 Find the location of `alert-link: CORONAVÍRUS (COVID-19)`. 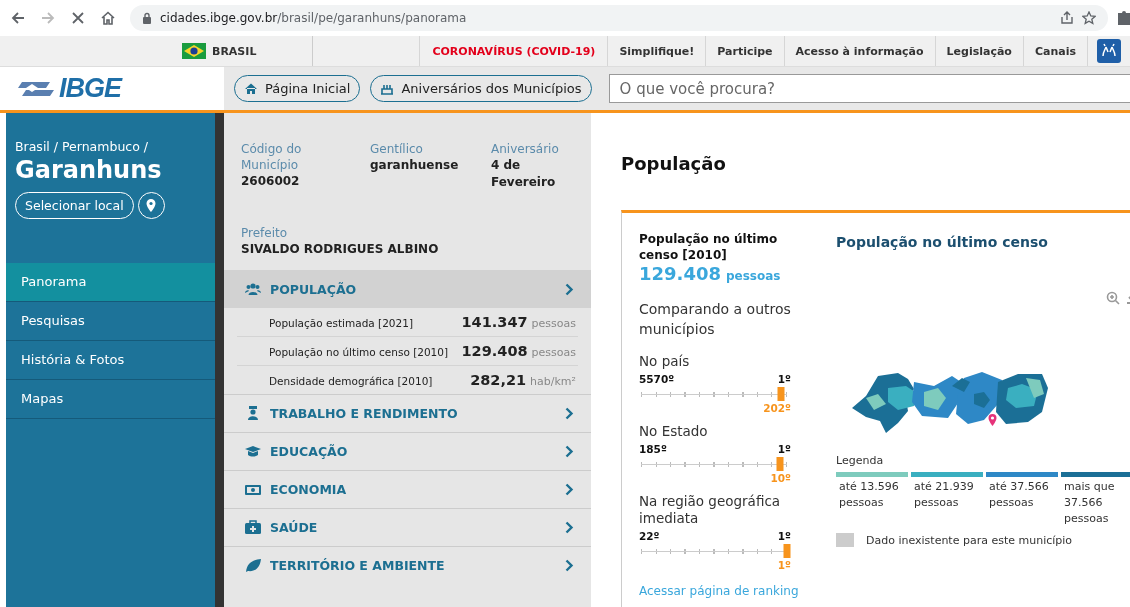

alert-link: CORONAVÍRUS (COVID-19) is located at coordinates (514, 51).